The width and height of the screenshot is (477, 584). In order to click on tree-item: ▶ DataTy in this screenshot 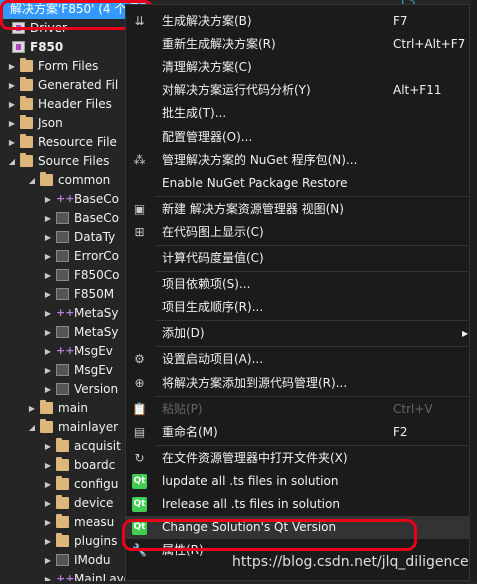, I will do `click(70, 237)`.